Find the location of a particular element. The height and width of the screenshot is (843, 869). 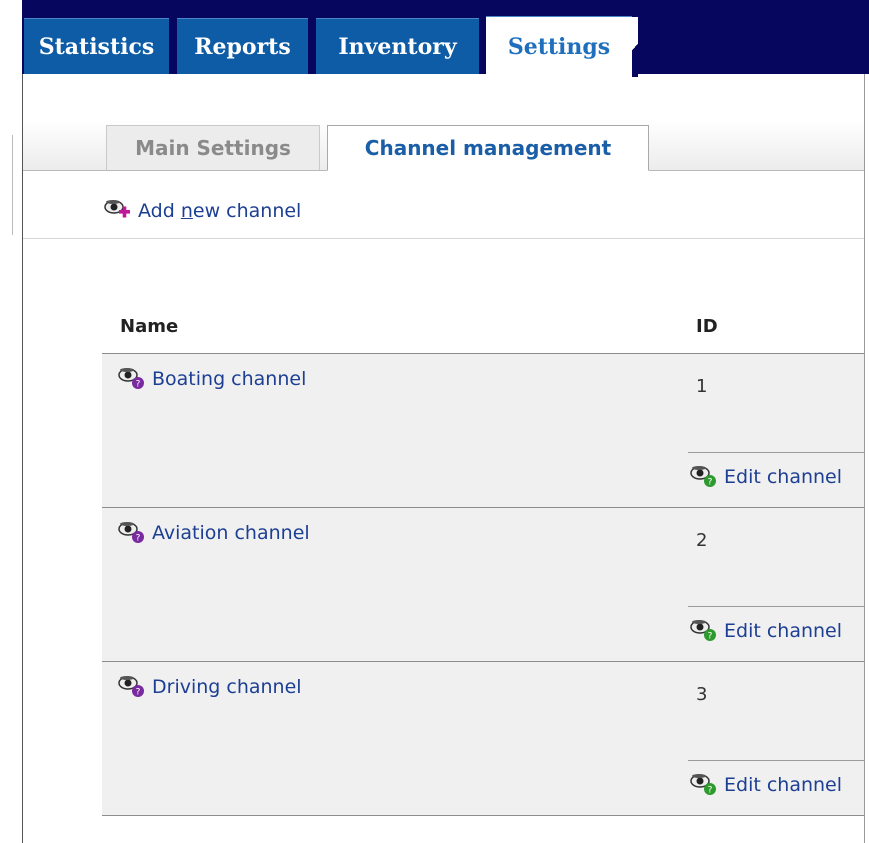

column-header-id: ID is located at coordinates (707, 326).